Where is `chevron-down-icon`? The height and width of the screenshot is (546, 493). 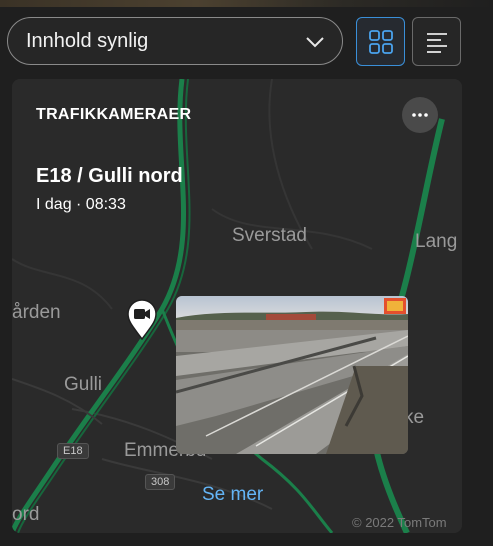 chevron-down-icon is located at coordinates (315, 42).